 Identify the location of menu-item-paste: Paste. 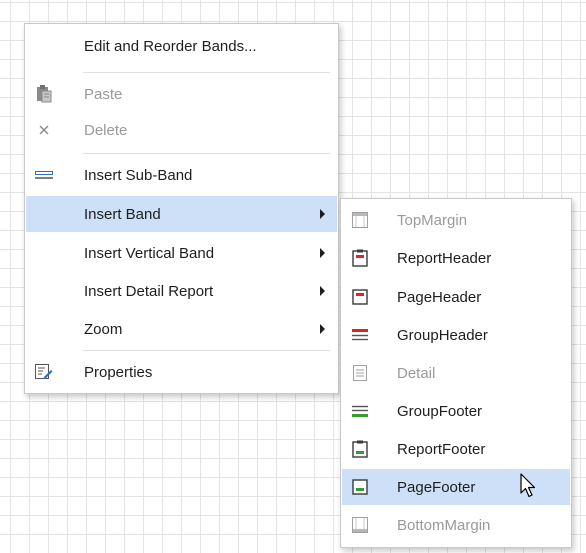
(181, 94).